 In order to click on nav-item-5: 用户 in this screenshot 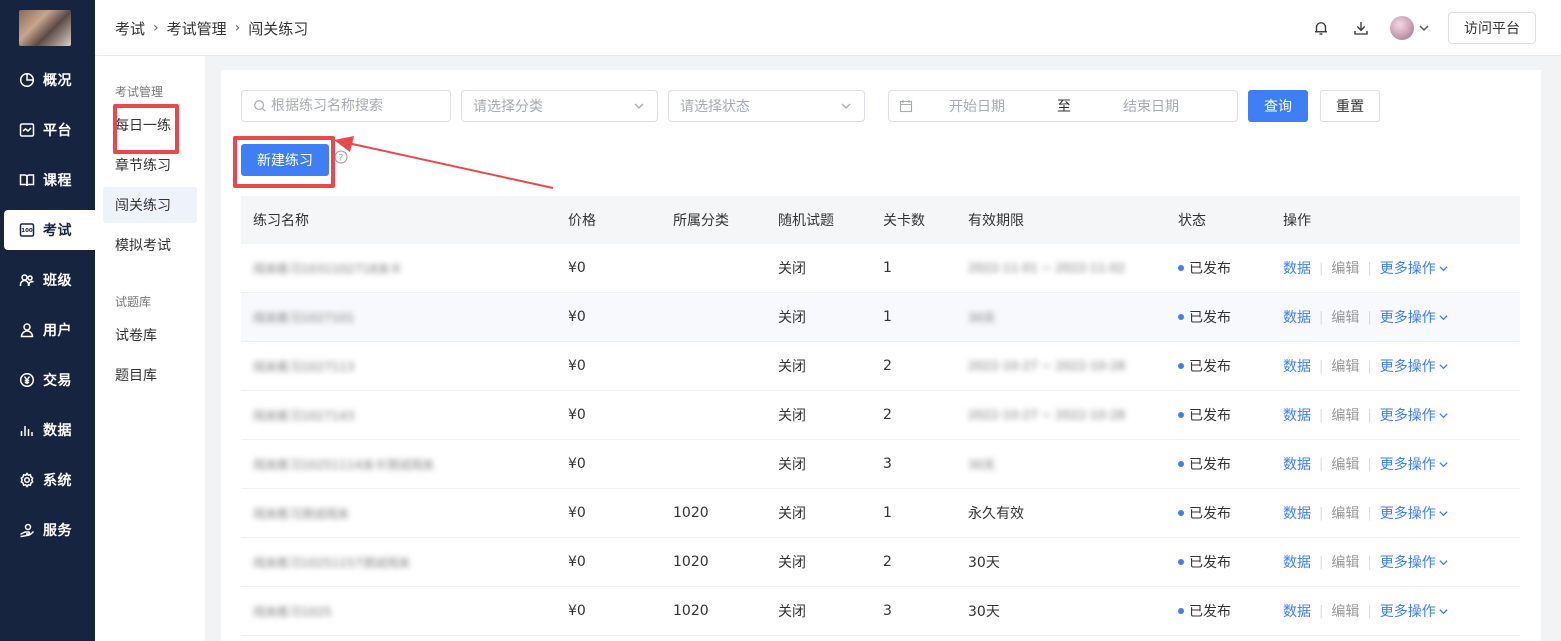, I will do `click(47, 330)`.